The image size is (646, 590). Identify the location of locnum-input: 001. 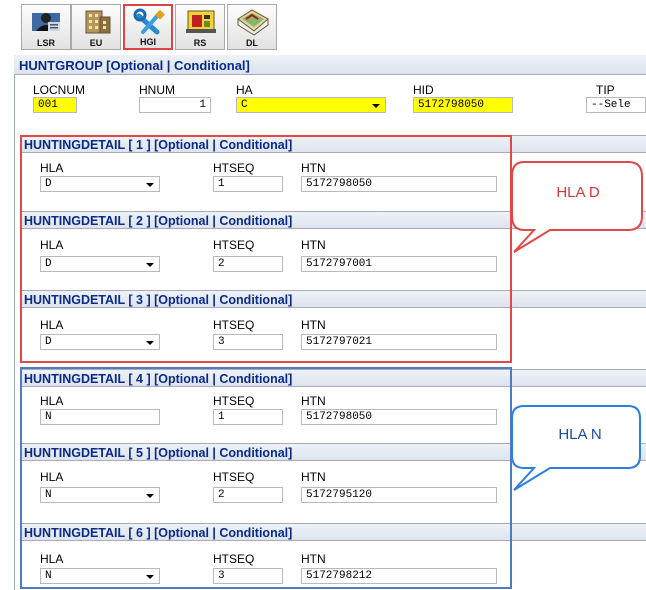
(55, 105).